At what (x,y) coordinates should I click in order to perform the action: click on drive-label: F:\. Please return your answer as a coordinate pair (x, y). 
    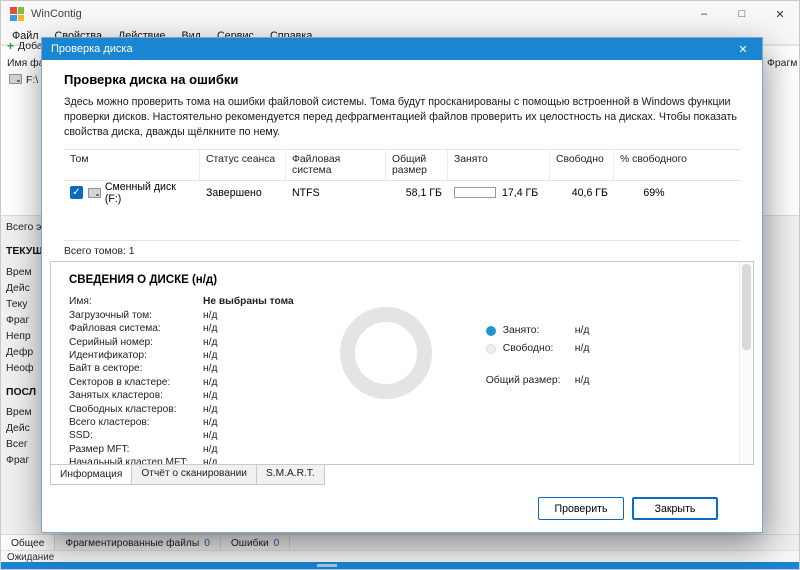
    Looking at the image, I should click on (32, 80).